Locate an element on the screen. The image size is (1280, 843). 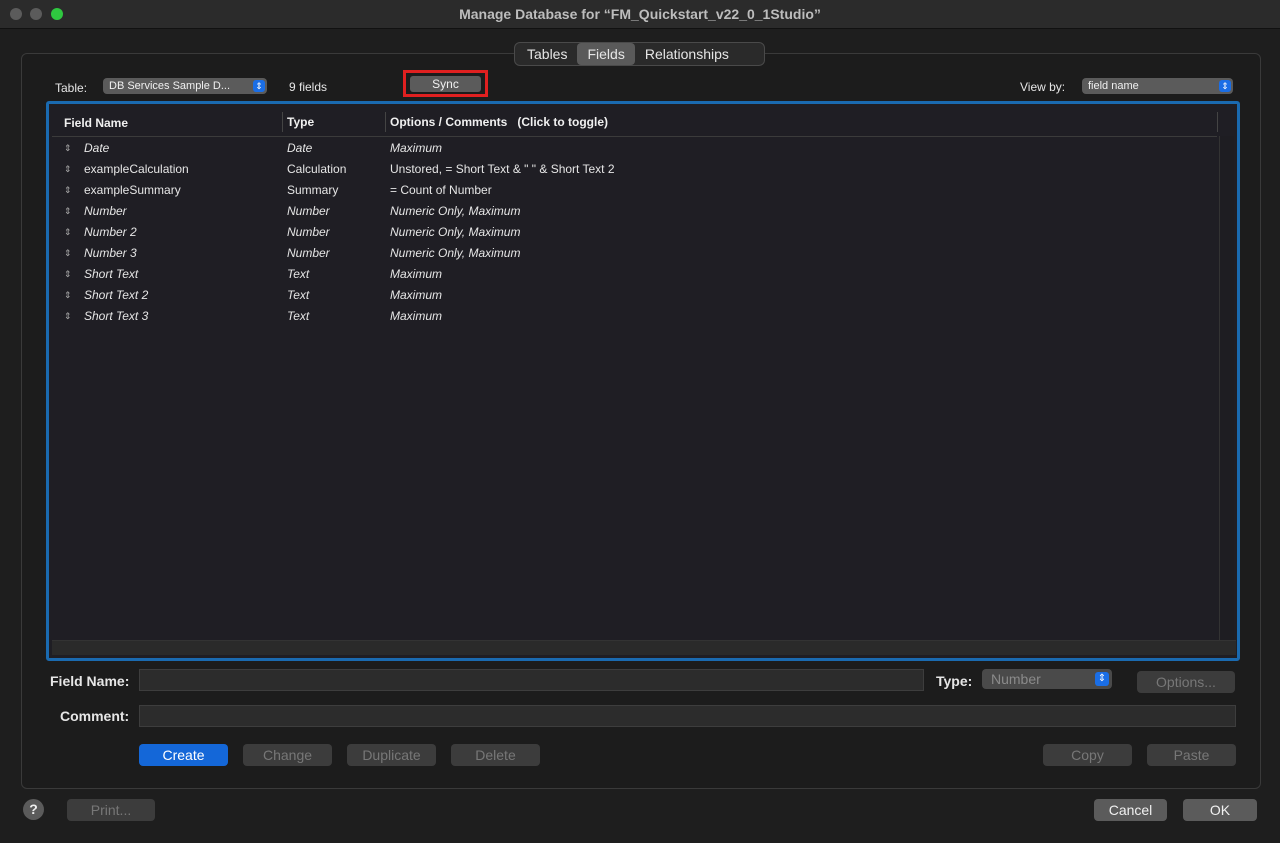
ok-button: OK is located at coordinates (1220, 810).